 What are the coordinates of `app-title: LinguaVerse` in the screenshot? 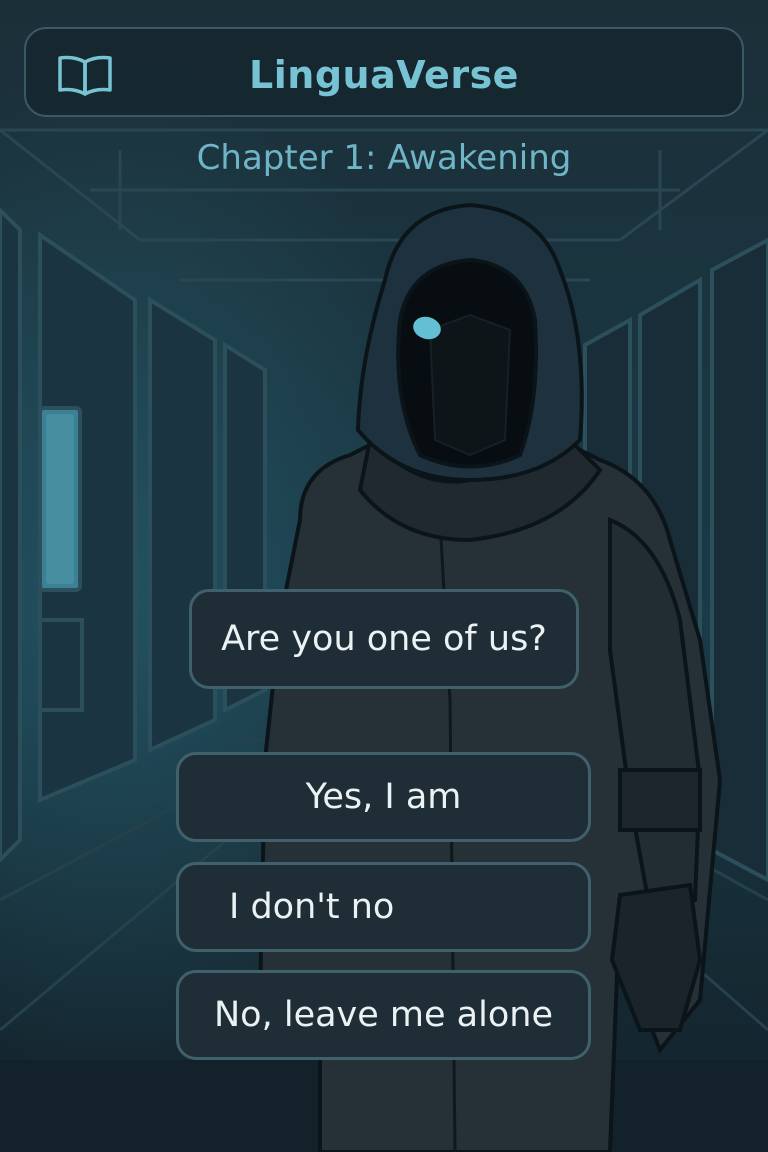 It's located at (384, 75).